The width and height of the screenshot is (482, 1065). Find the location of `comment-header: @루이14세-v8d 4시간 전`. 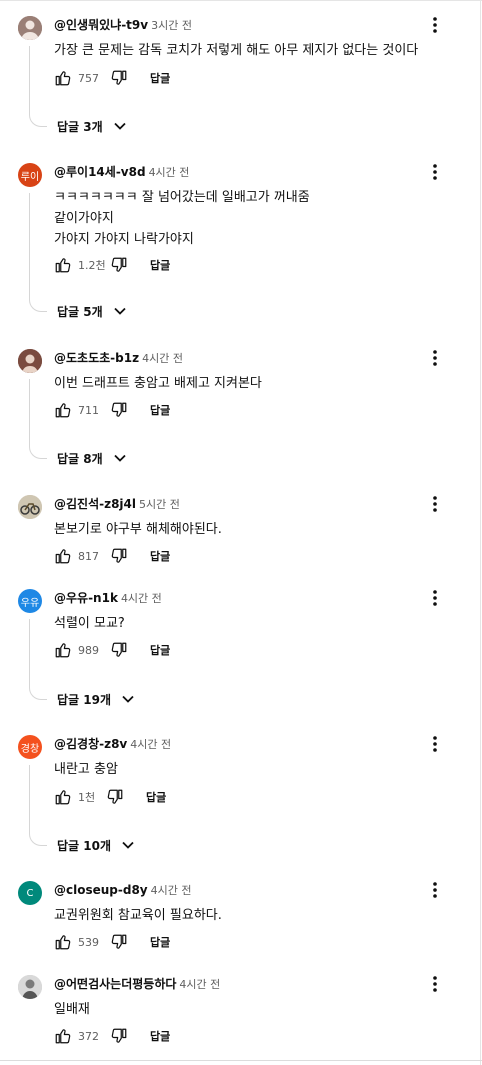

comment-header: @루이14세-v8d 4시간 전 is located at coordinates (121, 172).